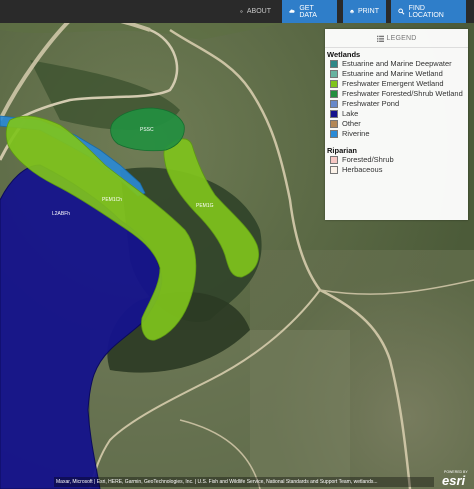  What do you see at coordinates (362, 169) in the screenshot?
I see `legend-item-label: Herbaceous` at bounding box center [362, 169].